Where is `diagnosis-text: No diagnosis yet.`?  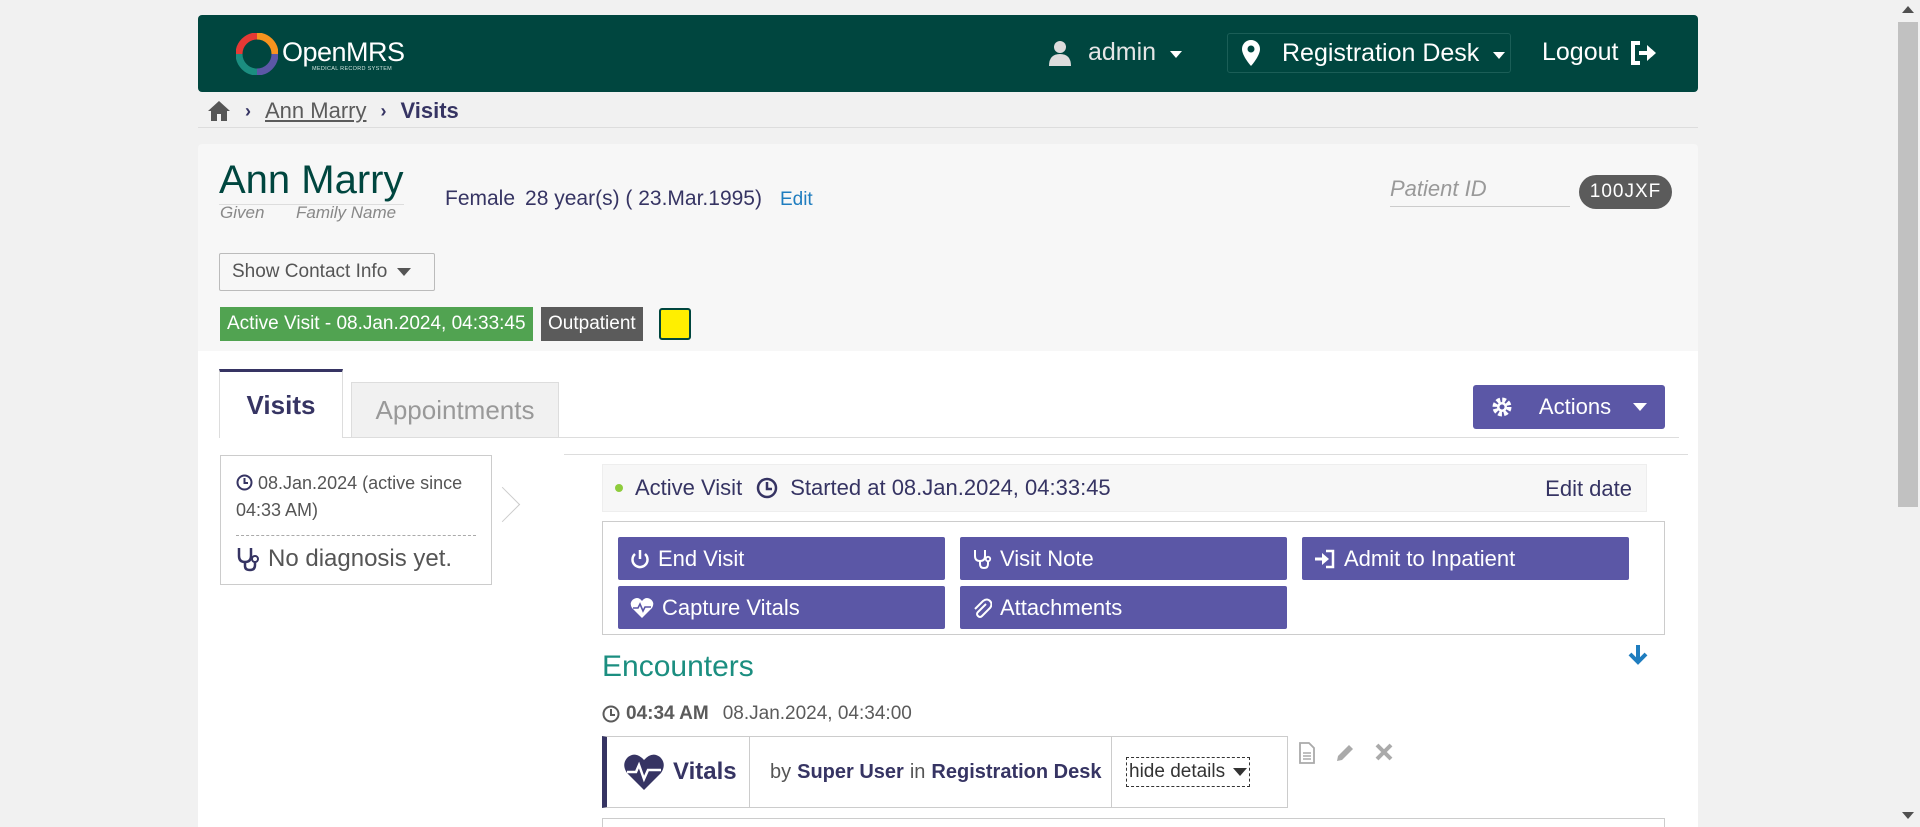
diagnosis-text: No diagnosis yet. is located at coordinates (360, 558).